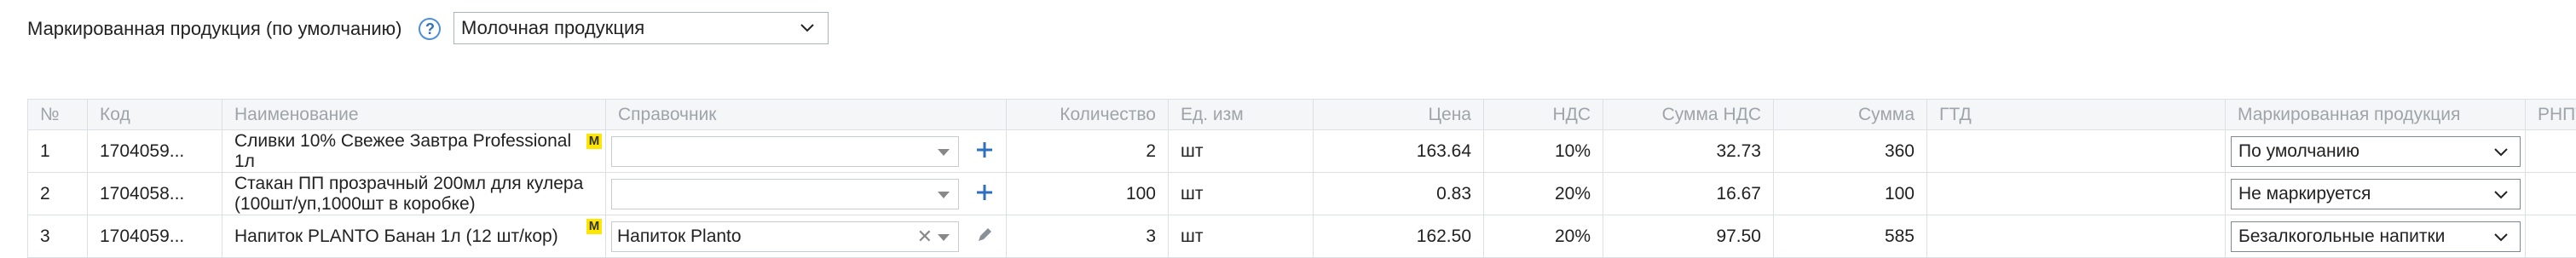 This screenshot has width=2576, height=258. Describe the element at coordinates (806, 115) in the screenshot. I see `col-header-reference: Справочник` at that location.